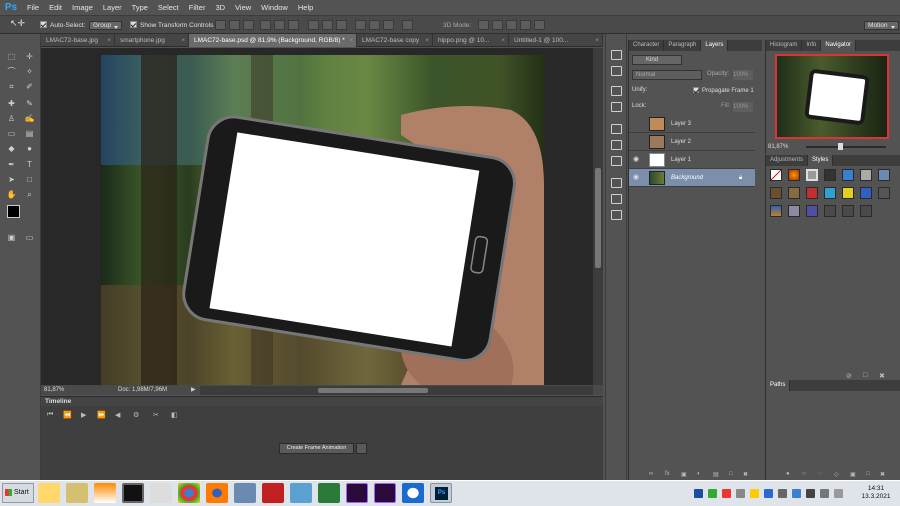  Describe the element at coordinates (136, 415) in the screenshot. I see `settings-icon: ⚙` at that location.